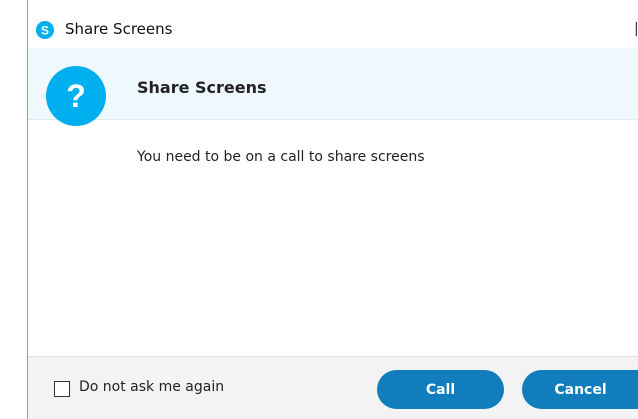 This screenshot has height=419, width=638. What do you see at coordinates (333, 24) in the screenshot?
I see `title-bar: S Share Screens |` at bounding box center [333, 24].